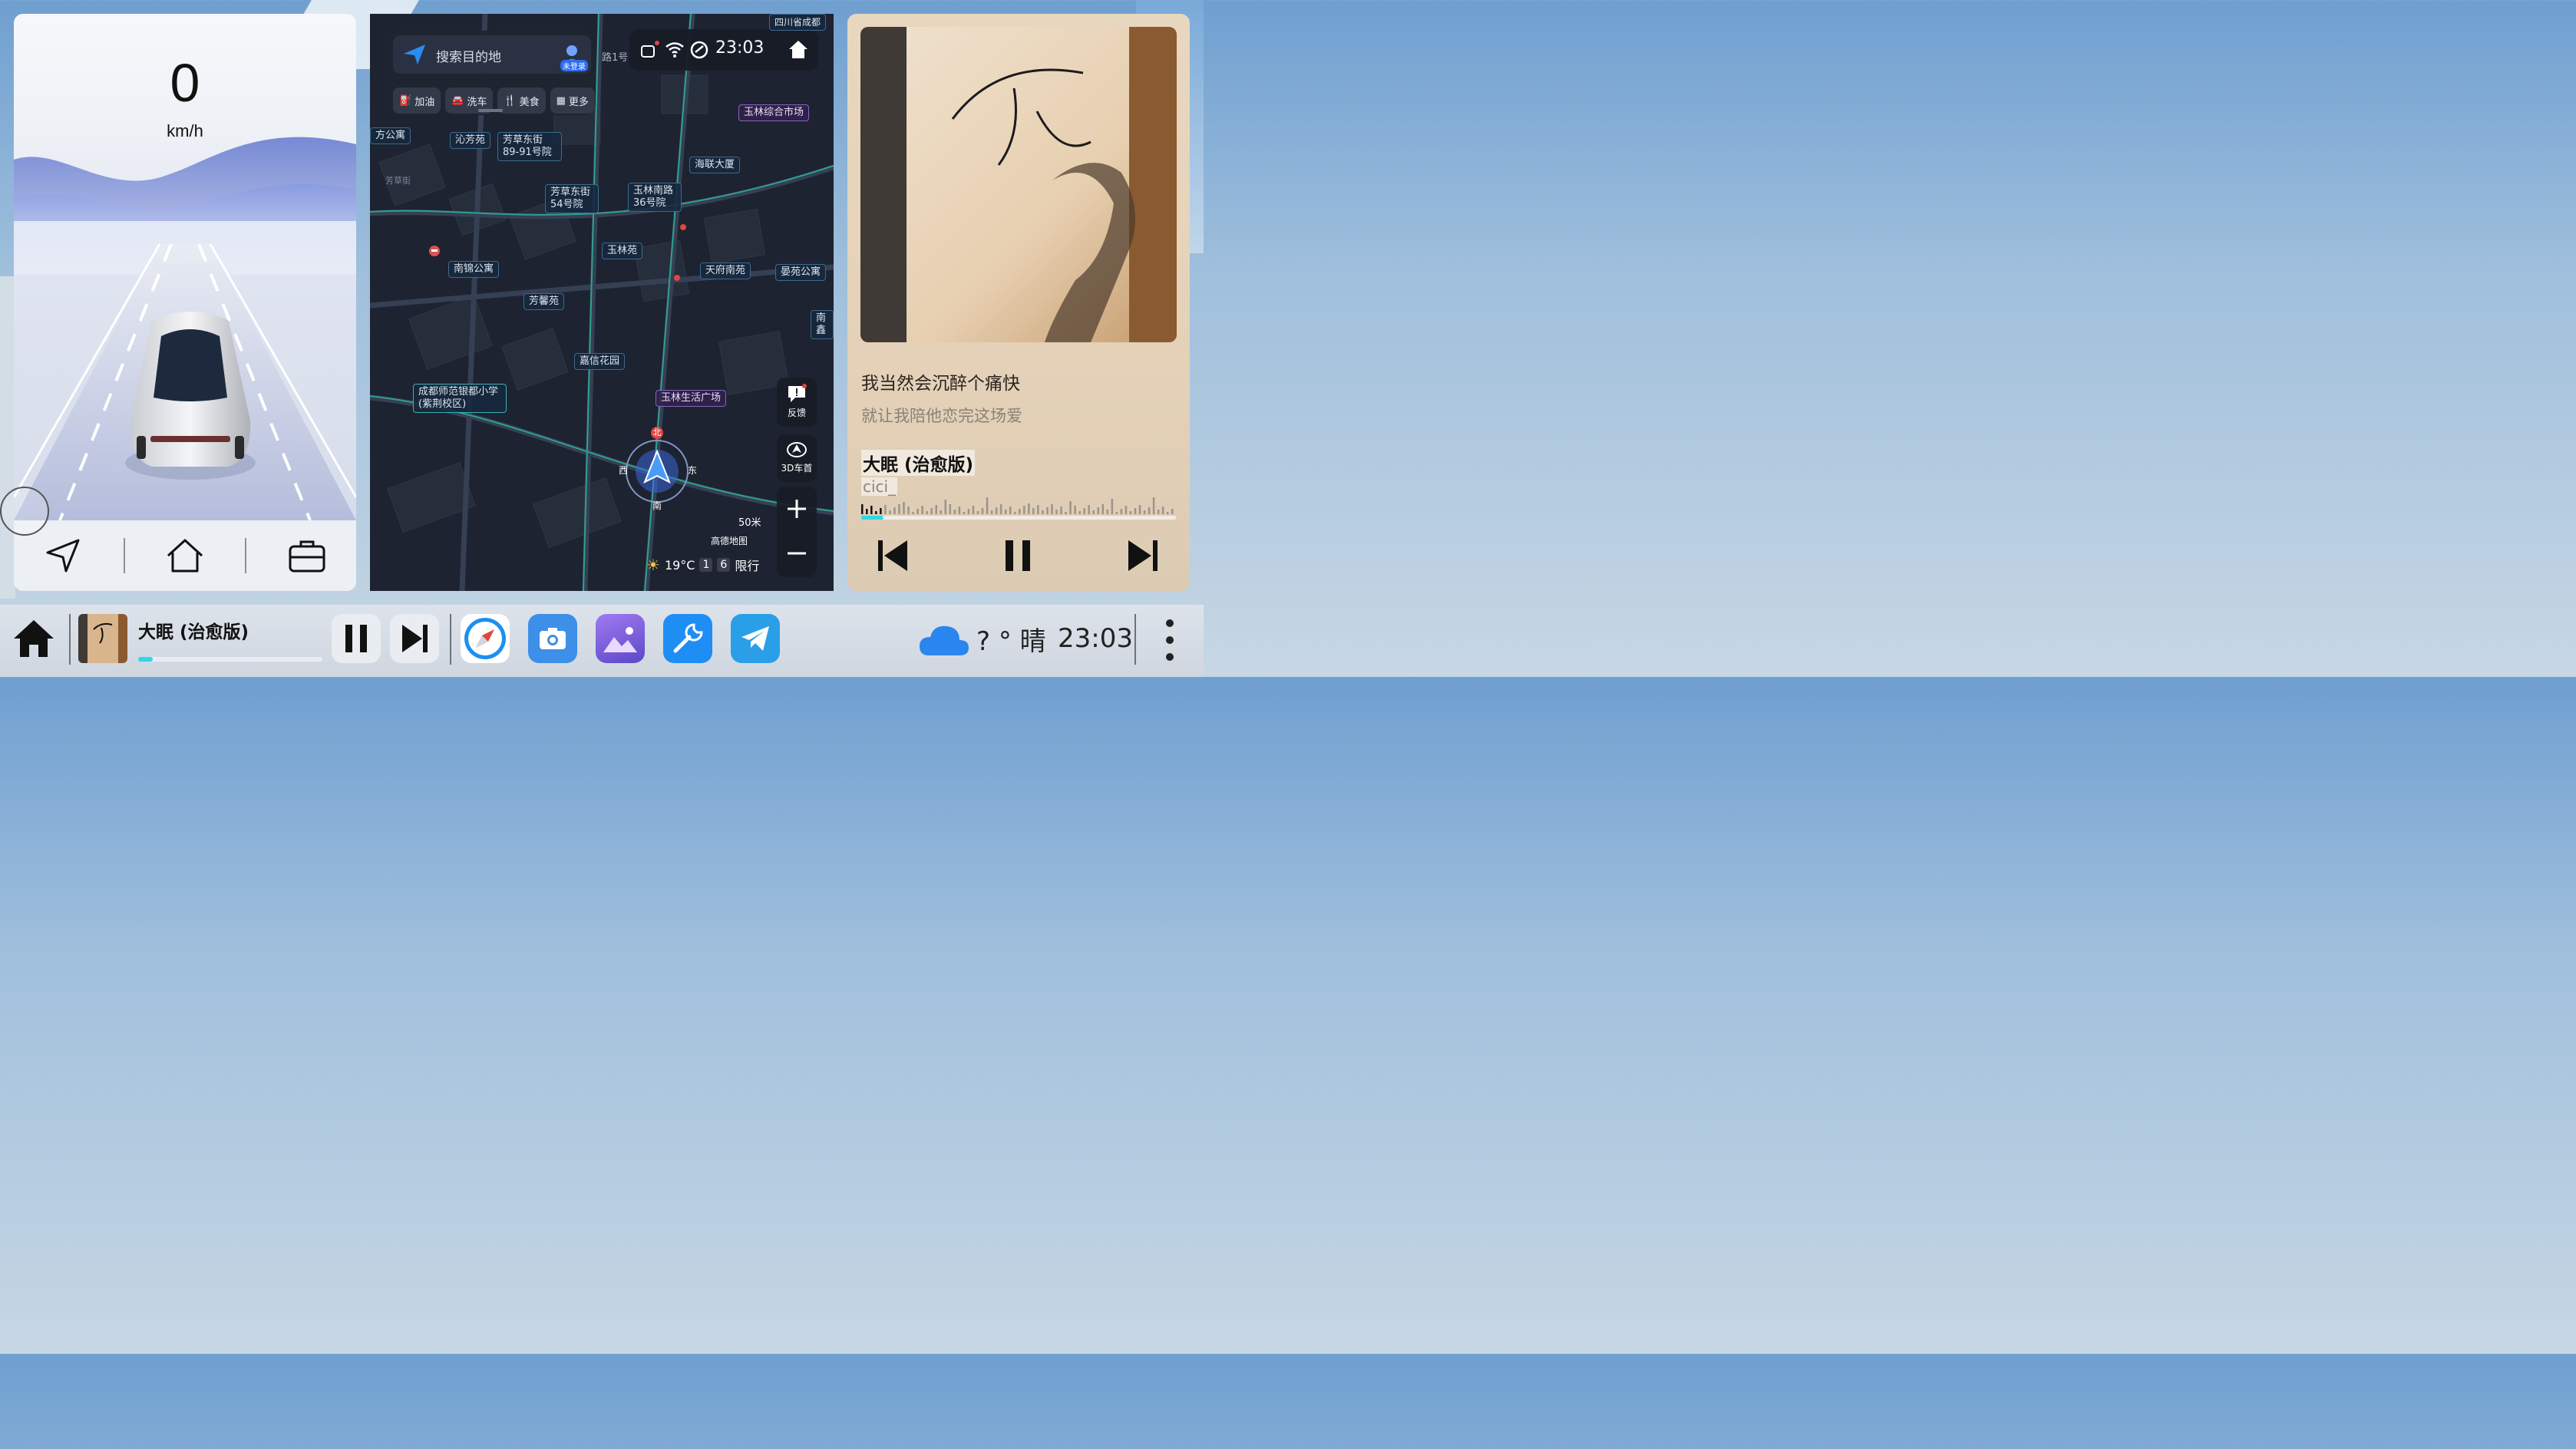  Describe the element at coordinates (797, 509) in the screenshot. I see `zoom-in-button` at that location.